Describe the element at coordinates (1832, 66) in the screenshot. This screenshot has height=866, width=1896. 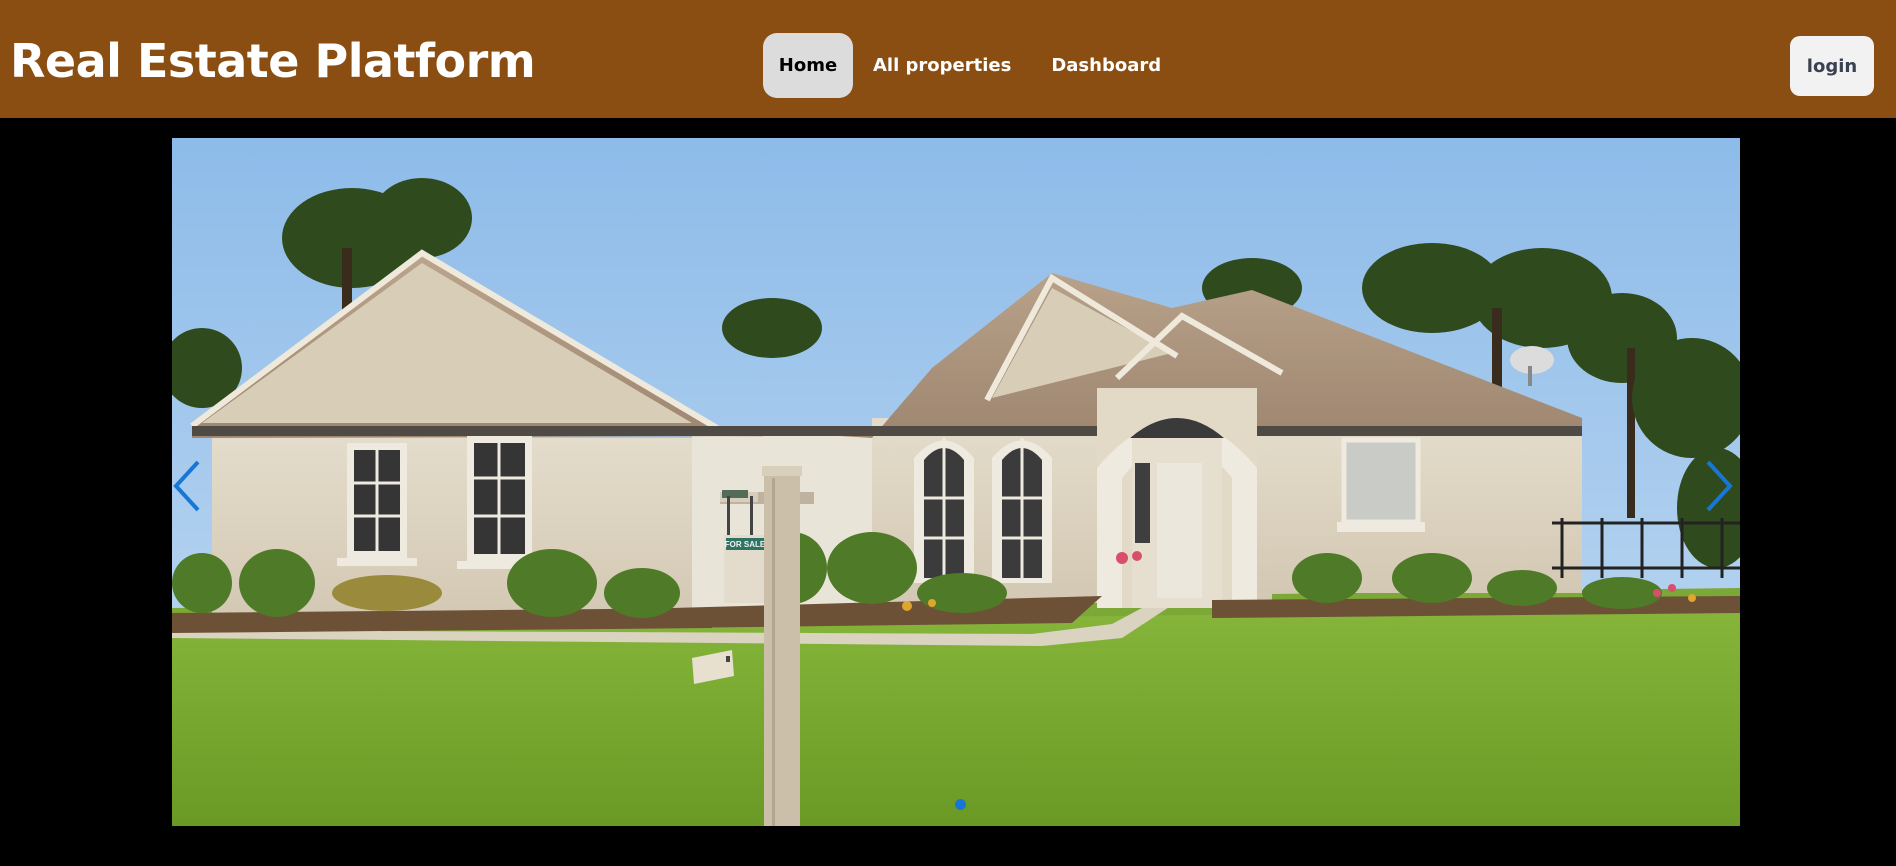
I see `login-button: login` at that location.